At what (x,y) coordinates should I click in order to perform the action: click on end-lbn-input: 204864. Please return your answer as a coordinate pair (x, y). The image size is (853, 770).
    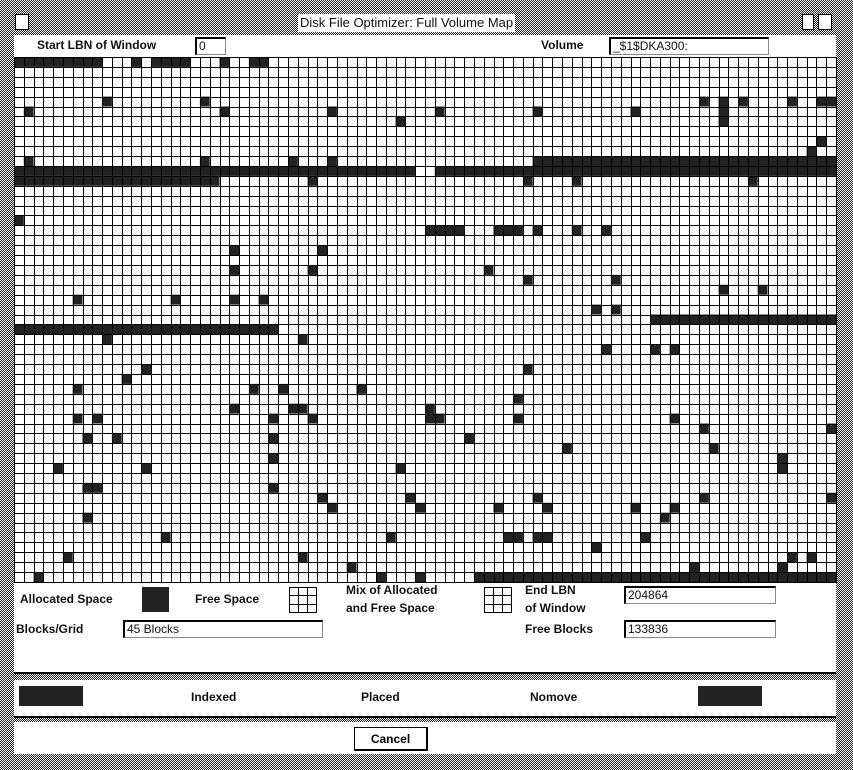
    Looking at the image, I should click on (700, 595).